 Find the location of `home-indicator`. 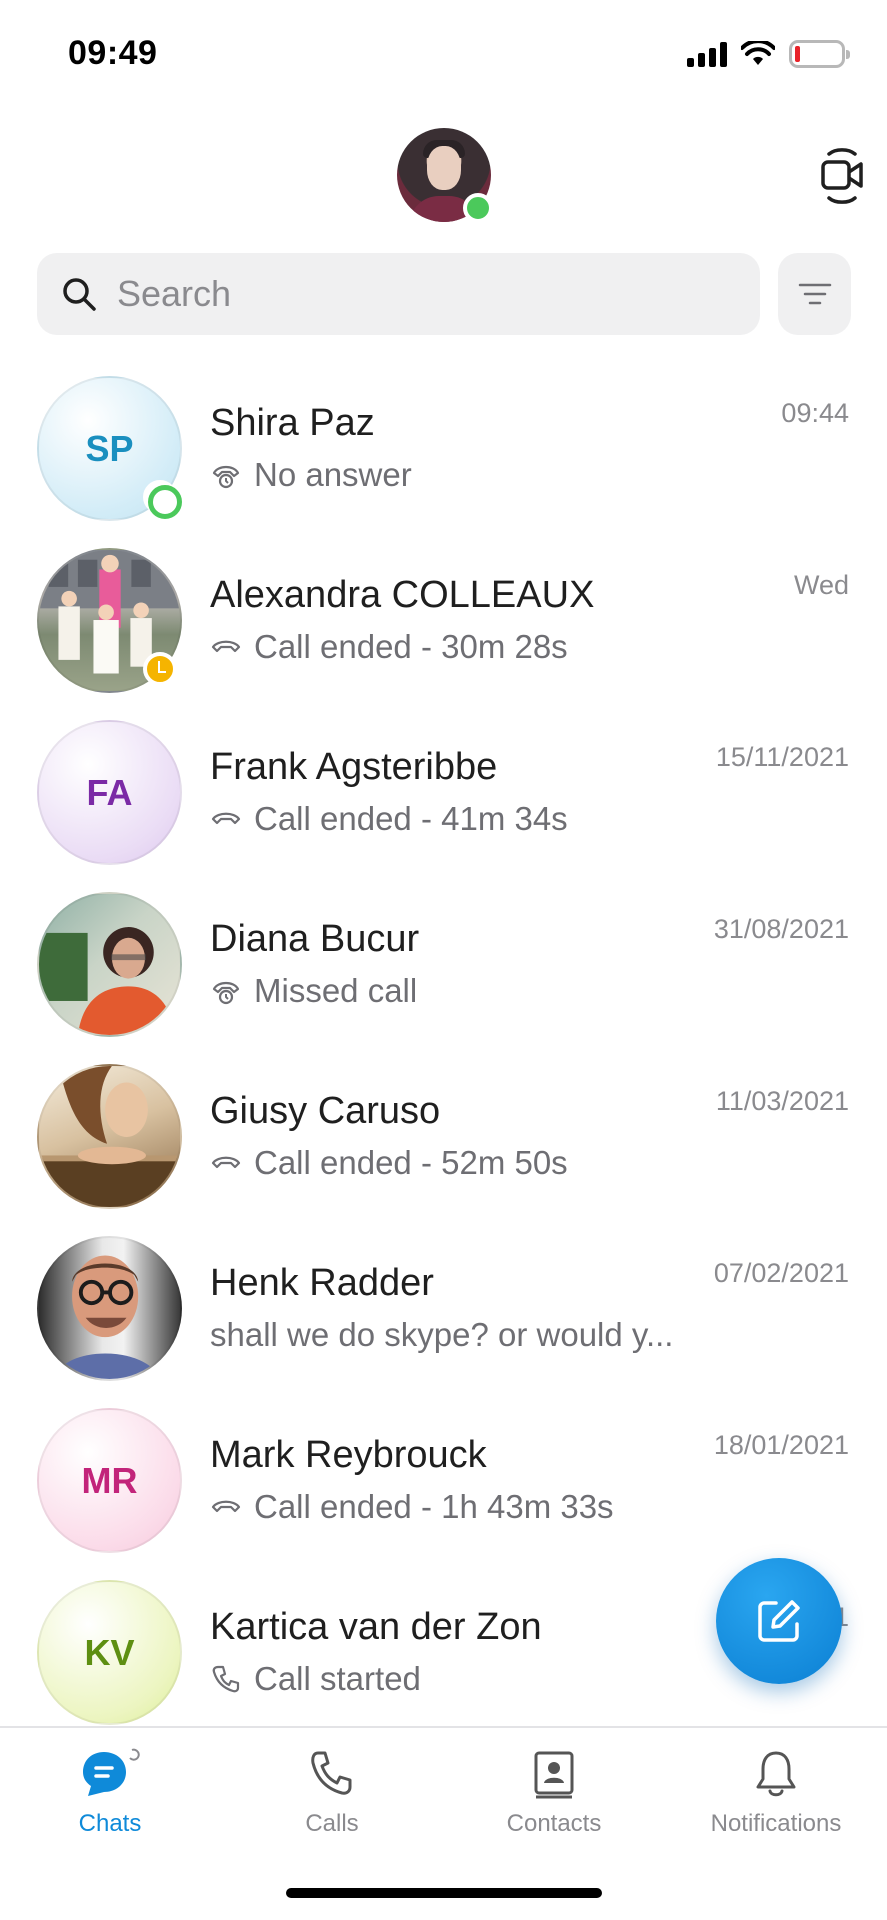

home-indicator is located at coordinates (444, 1893).